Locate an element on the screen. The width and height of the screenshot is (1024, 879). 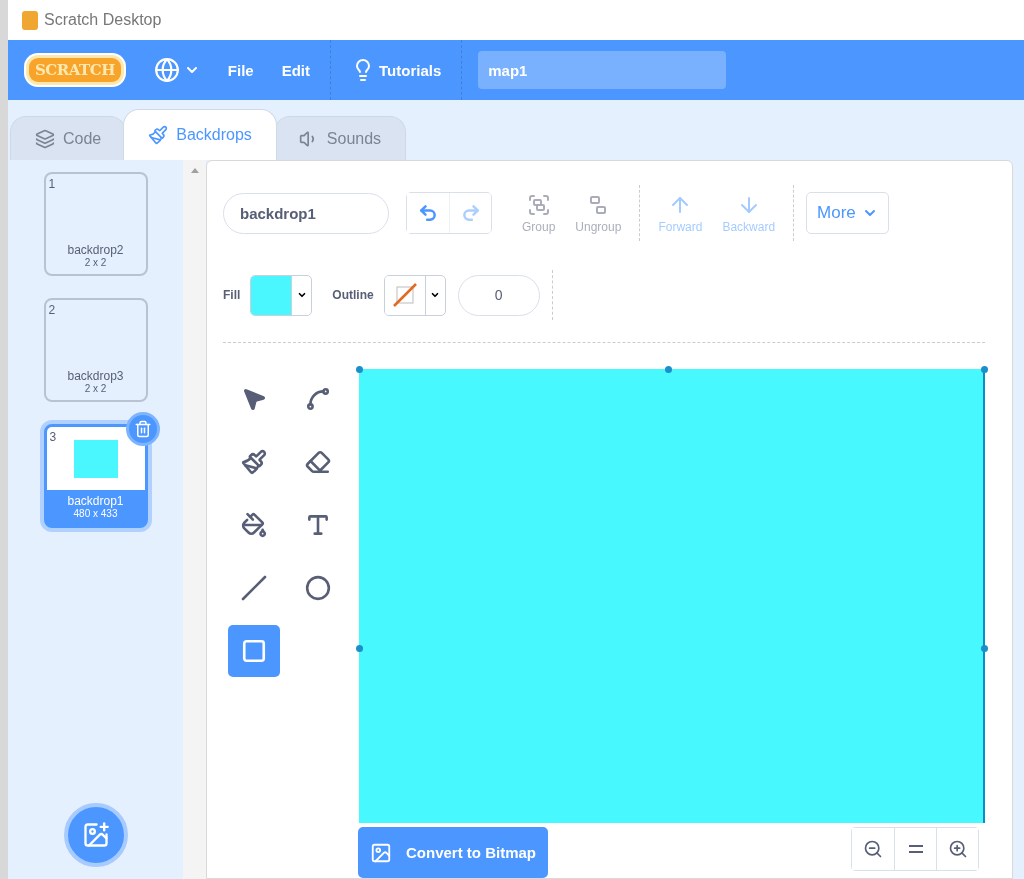
backdrop-number: 3 is located at coordinates (53, 437).